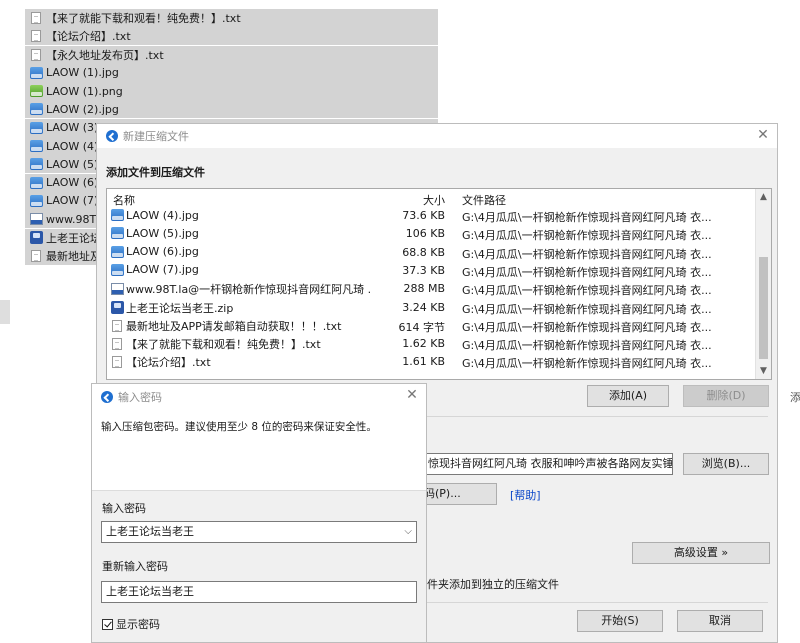 The height and width of the screenshot is (643, 800). Describe the element at coordinates (241, 362) in the screenshot. I see `file-name-cell: 【论坛介绍】.txt` at that location.